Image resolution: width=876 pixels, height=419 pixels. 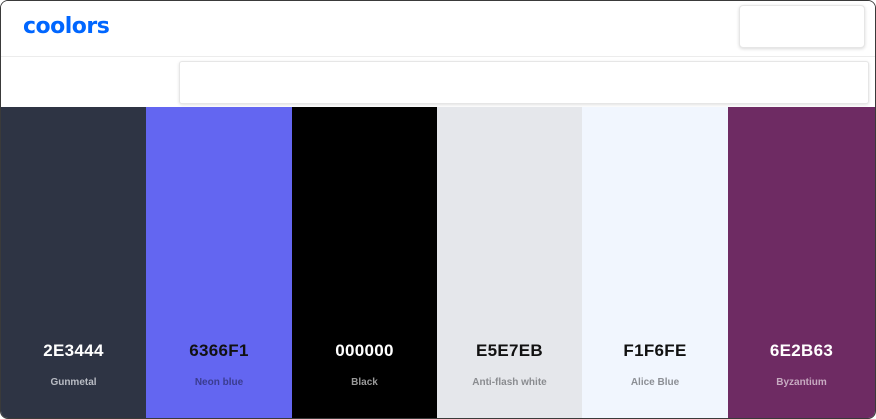 What do you see at coordinates (66, 26) in the screenshot?
I see `coolors-logo: coolors` at bounding box center [66, 26].